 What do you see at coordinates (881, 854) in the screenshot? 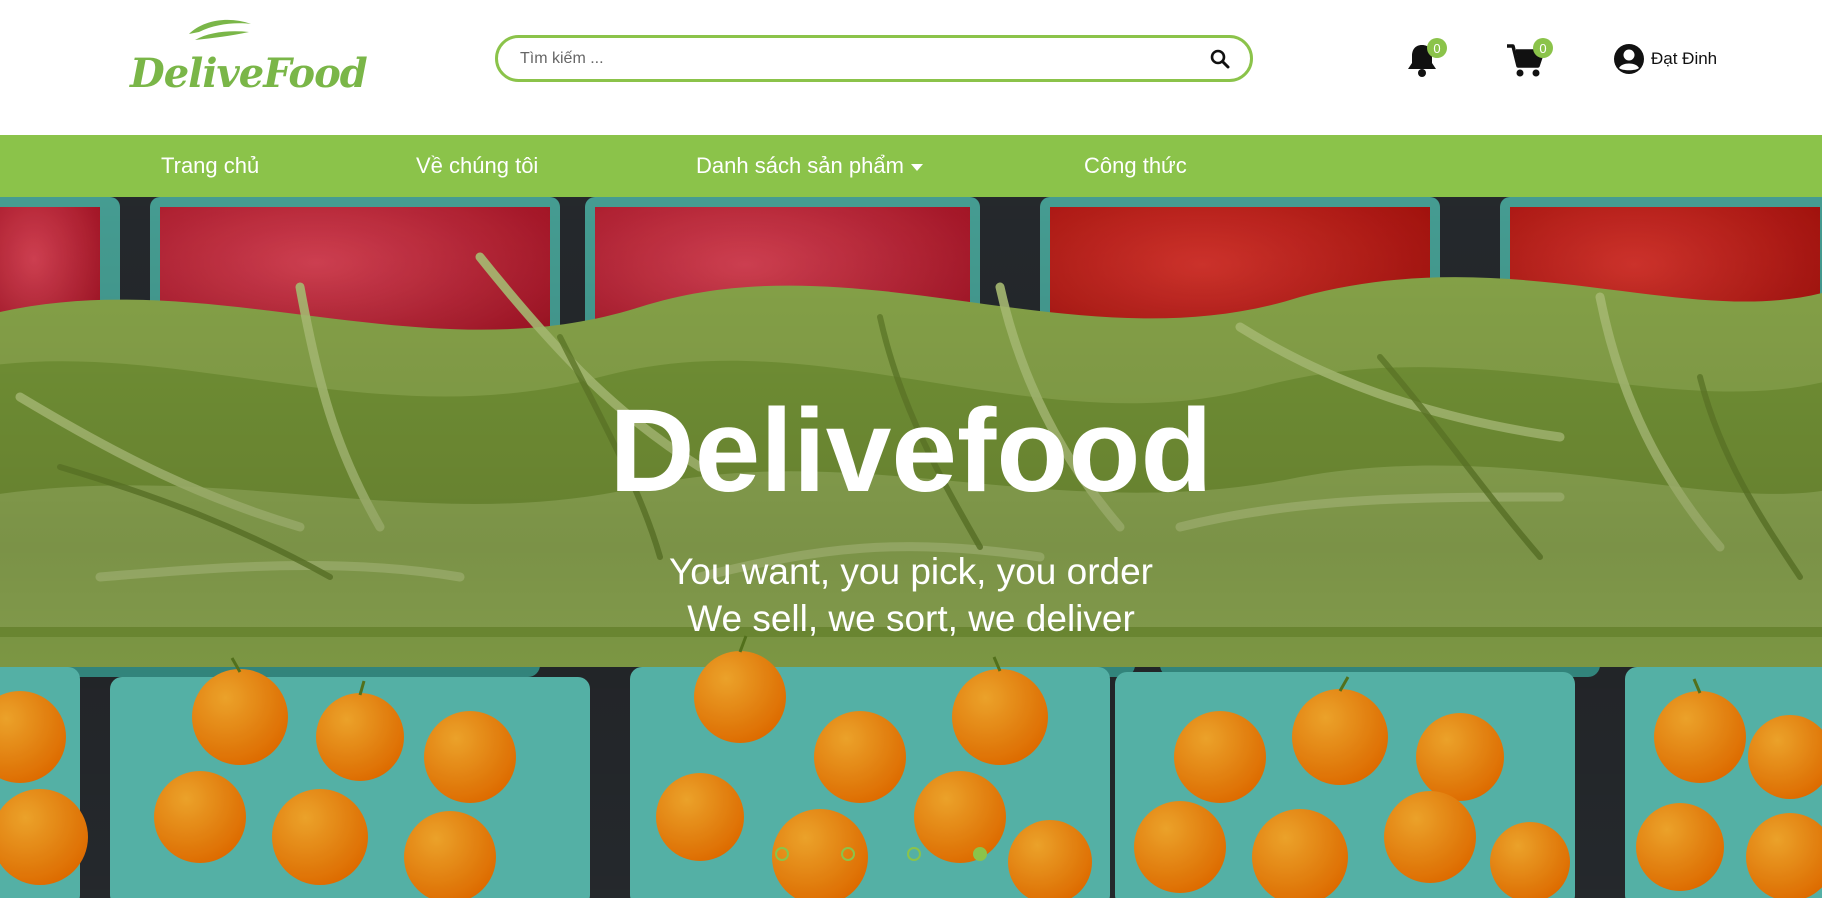
I see `carousel-indicators` at bounding box center [881, 854].